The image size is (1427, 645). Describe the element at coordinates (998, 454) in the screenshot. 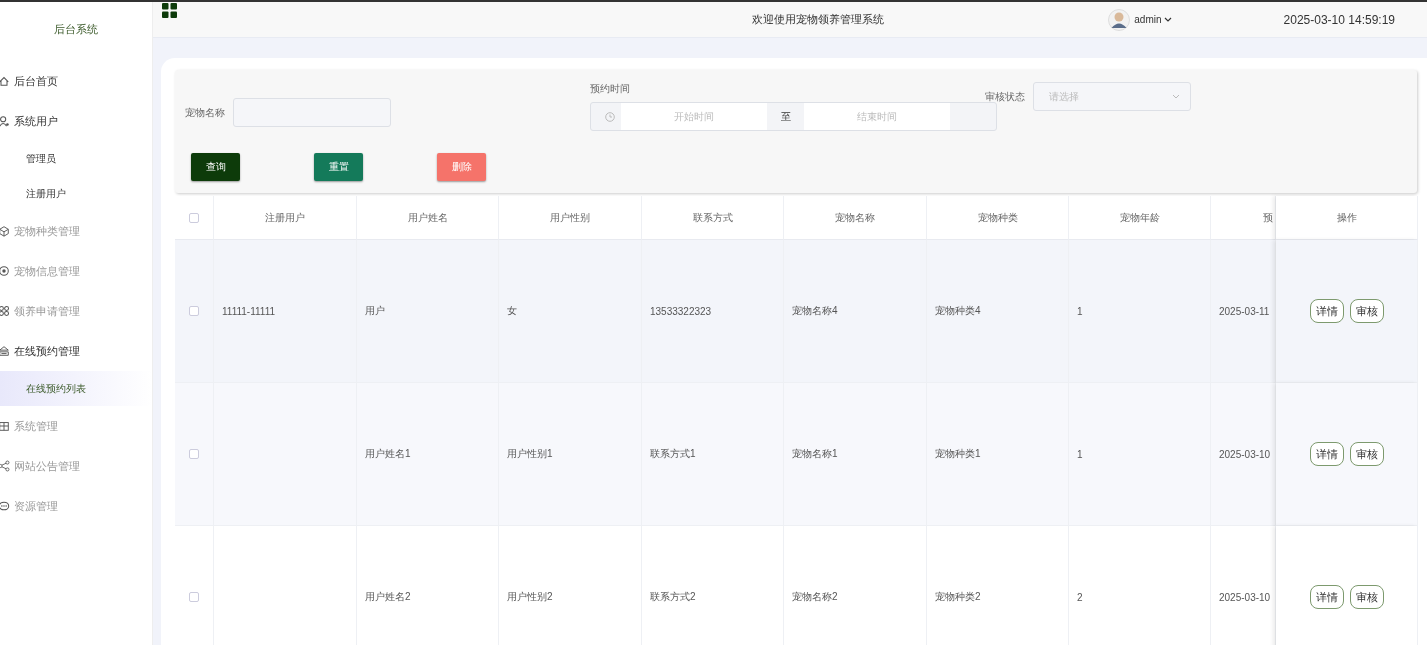

I see `table-cell: 宠物种类1` at that location.